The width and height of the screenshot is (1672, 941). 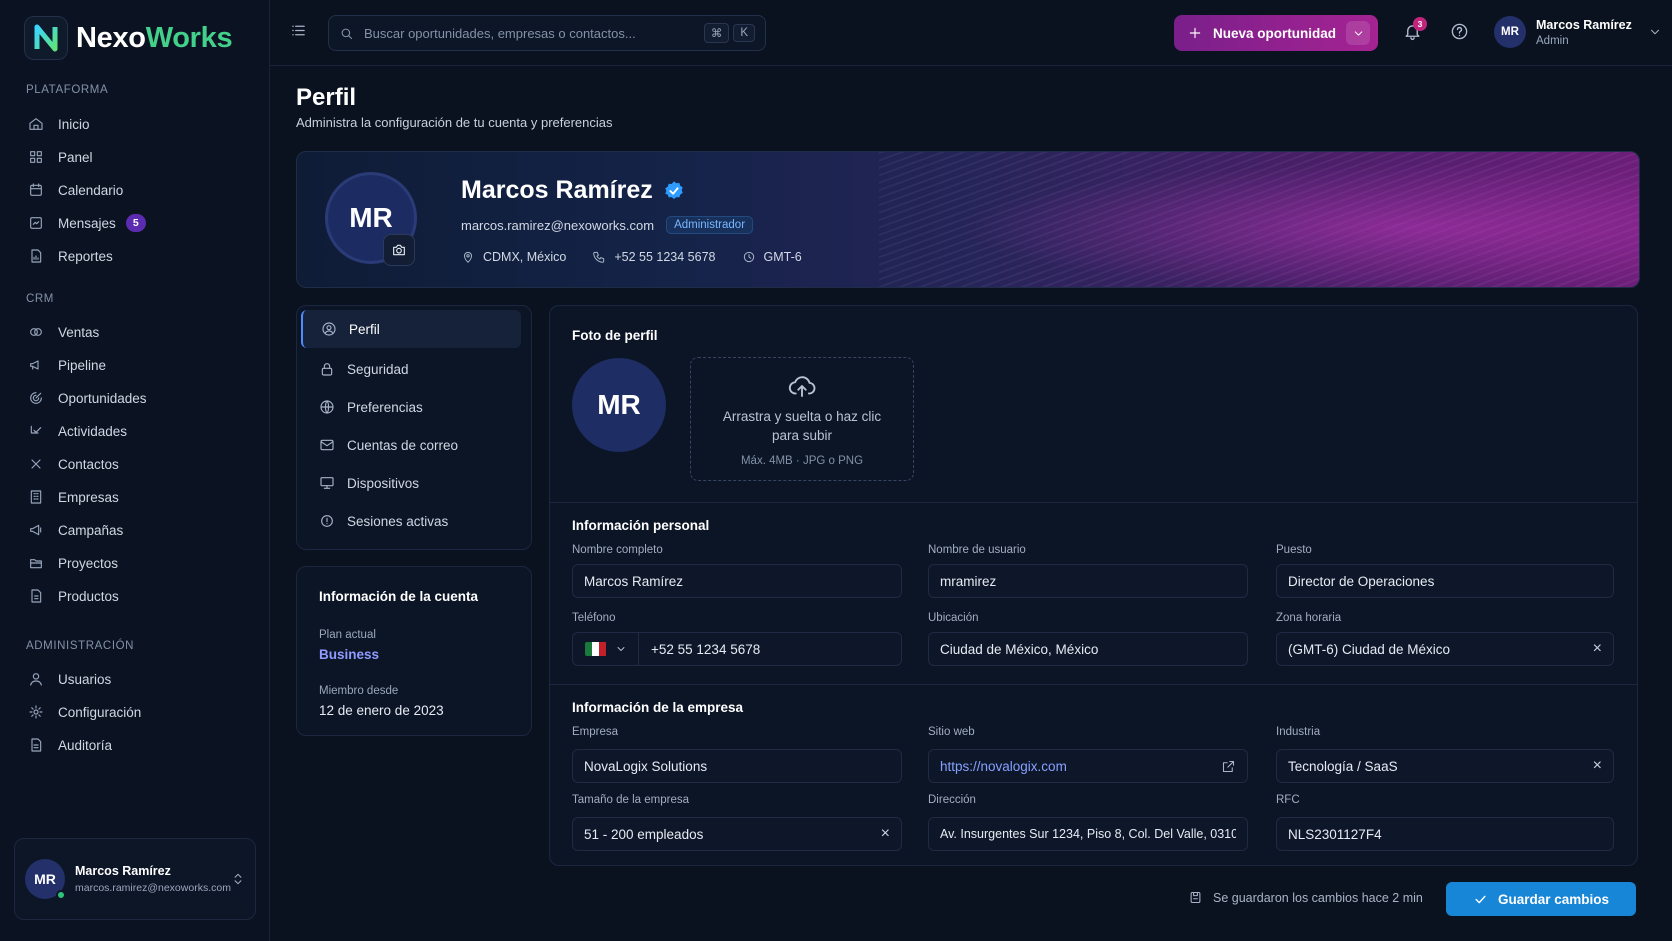 I want to click on new-opportunity-button: Nueva oportunidad, so click(x=1276, y=33).